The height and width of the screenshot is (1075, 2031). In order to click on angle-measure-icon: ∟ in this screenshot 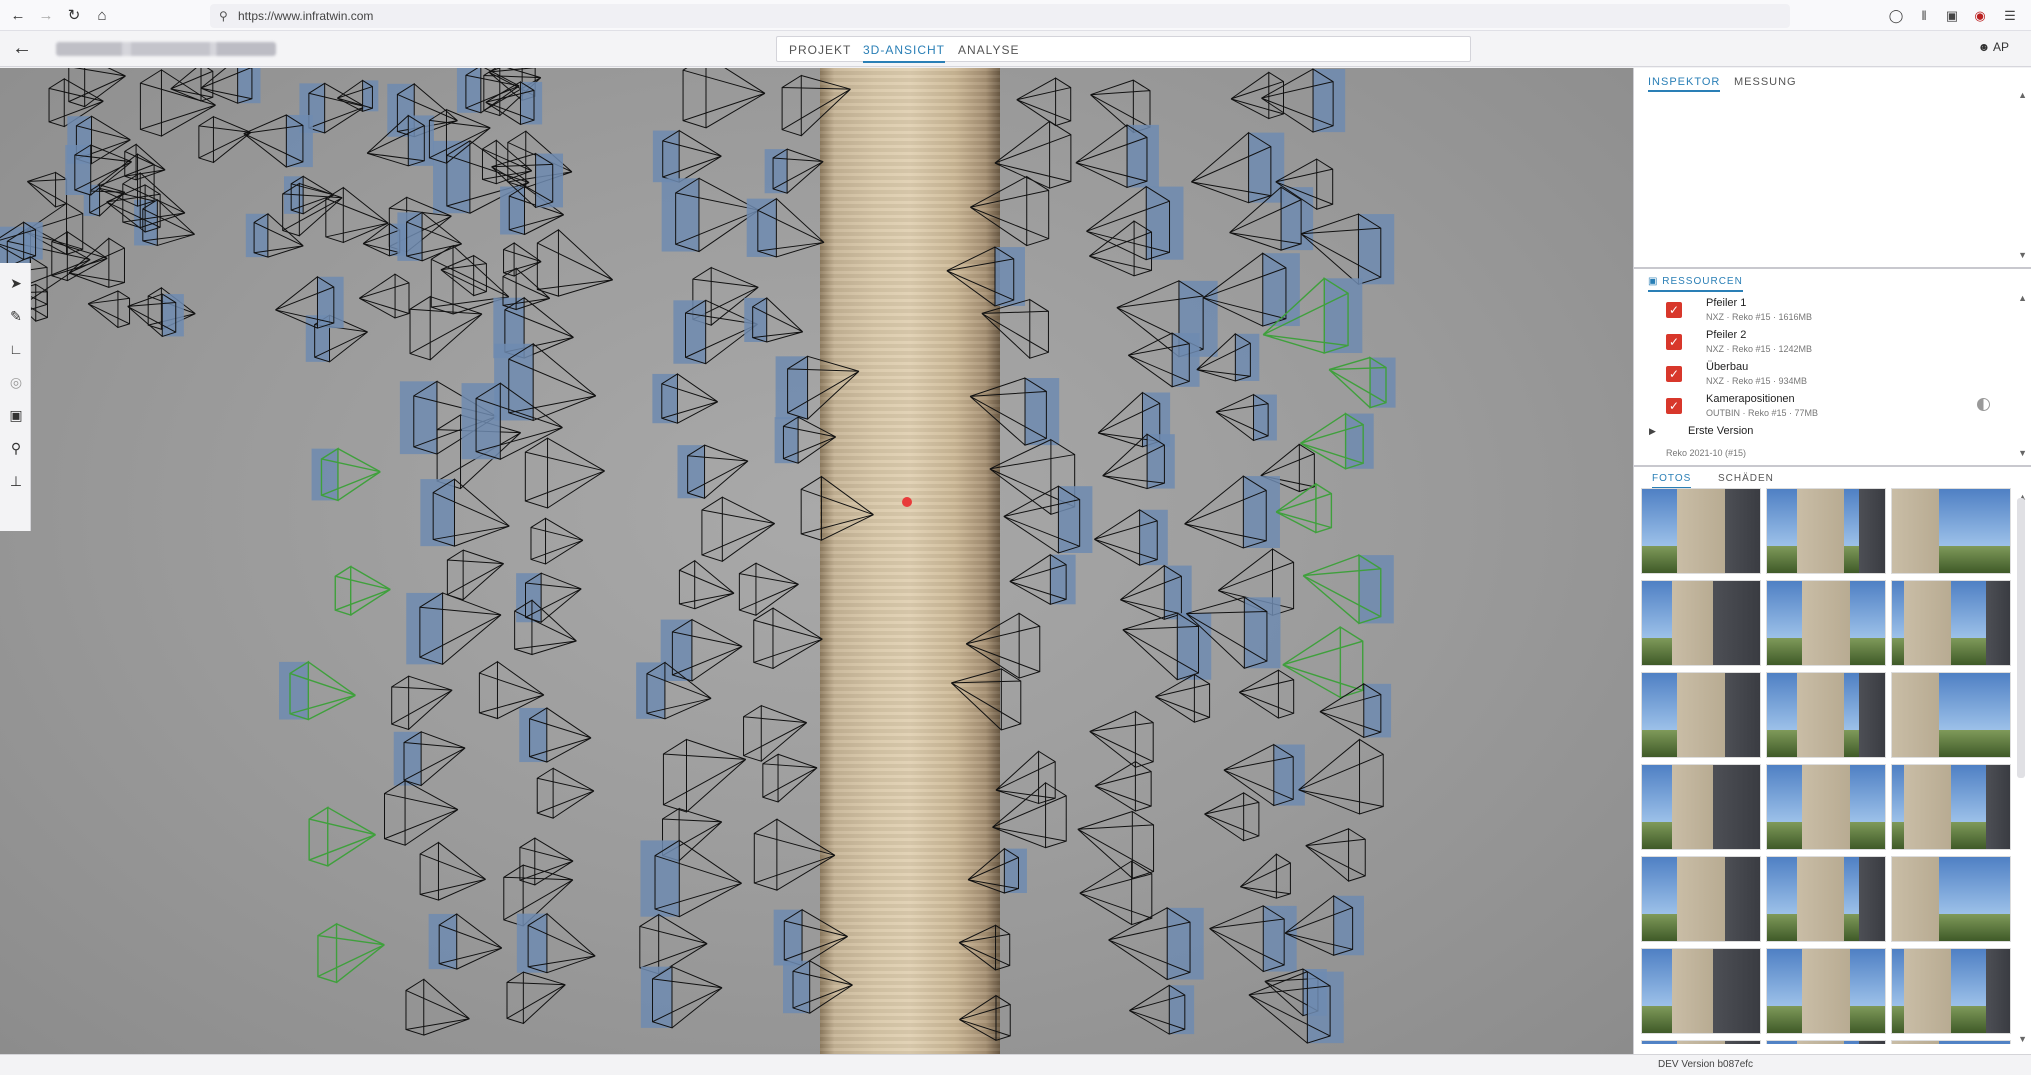, I will do `click(16, 349)`.